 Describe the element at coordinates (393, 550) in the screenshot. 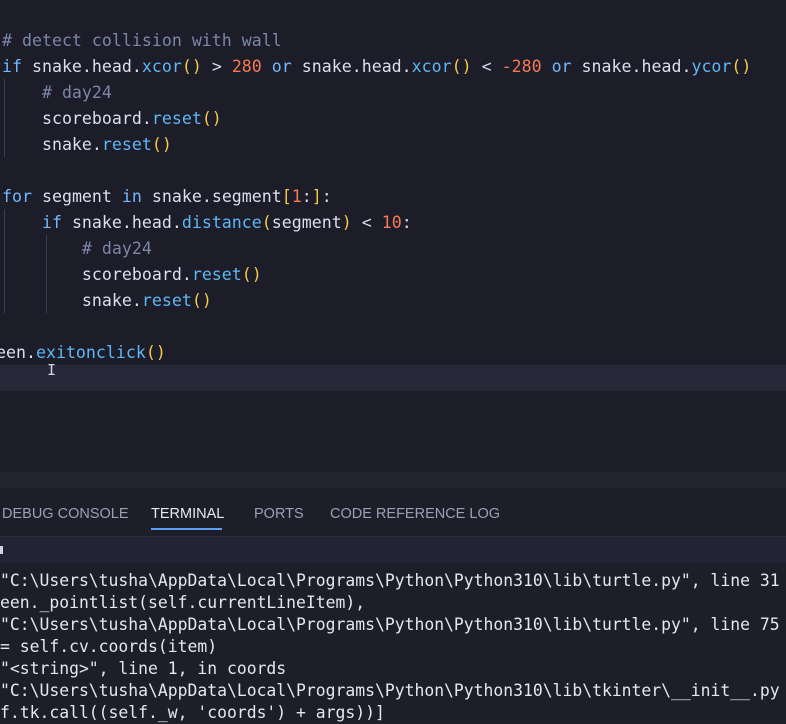

I see `terminal-header-strip` at that location.